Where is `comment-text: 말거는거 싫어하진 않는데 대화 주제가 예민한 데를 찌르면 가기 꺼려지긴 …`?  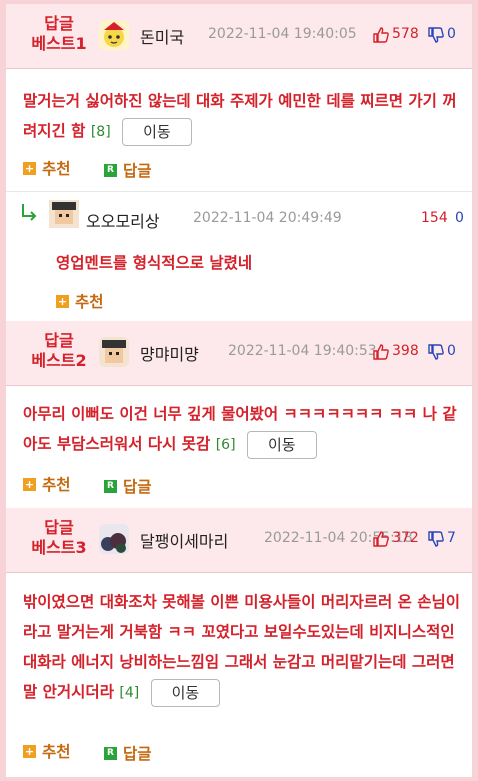
comment-text: 말거는거 싫어하진 않는데 대화 주제가 예민한 데를 찌르면 가기 꺼려지긴 … is located at coordinates (240, 116).